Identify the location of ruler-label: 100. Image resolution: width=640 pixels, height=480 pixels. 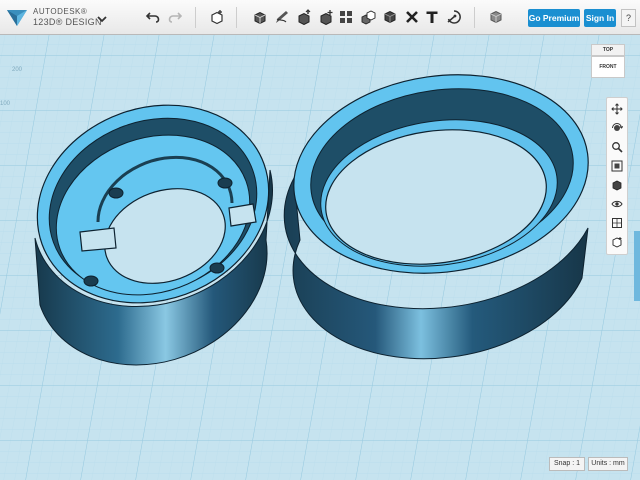
(5, 104).